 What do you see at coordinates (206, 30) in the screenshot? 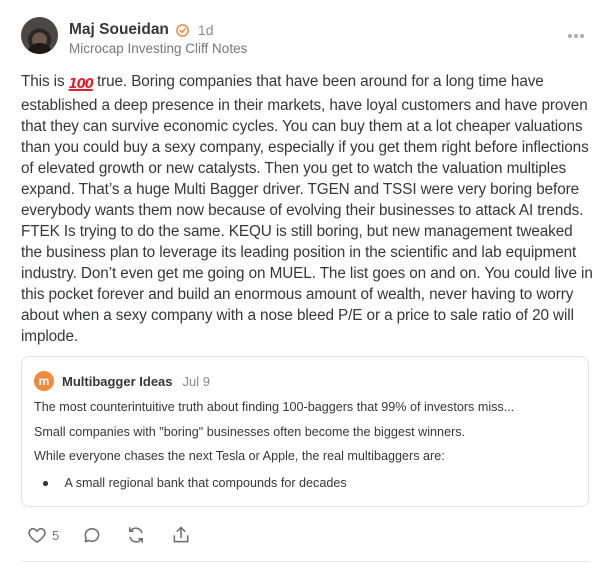
I see `post-time: 1d` at bounding box center [206, 30].